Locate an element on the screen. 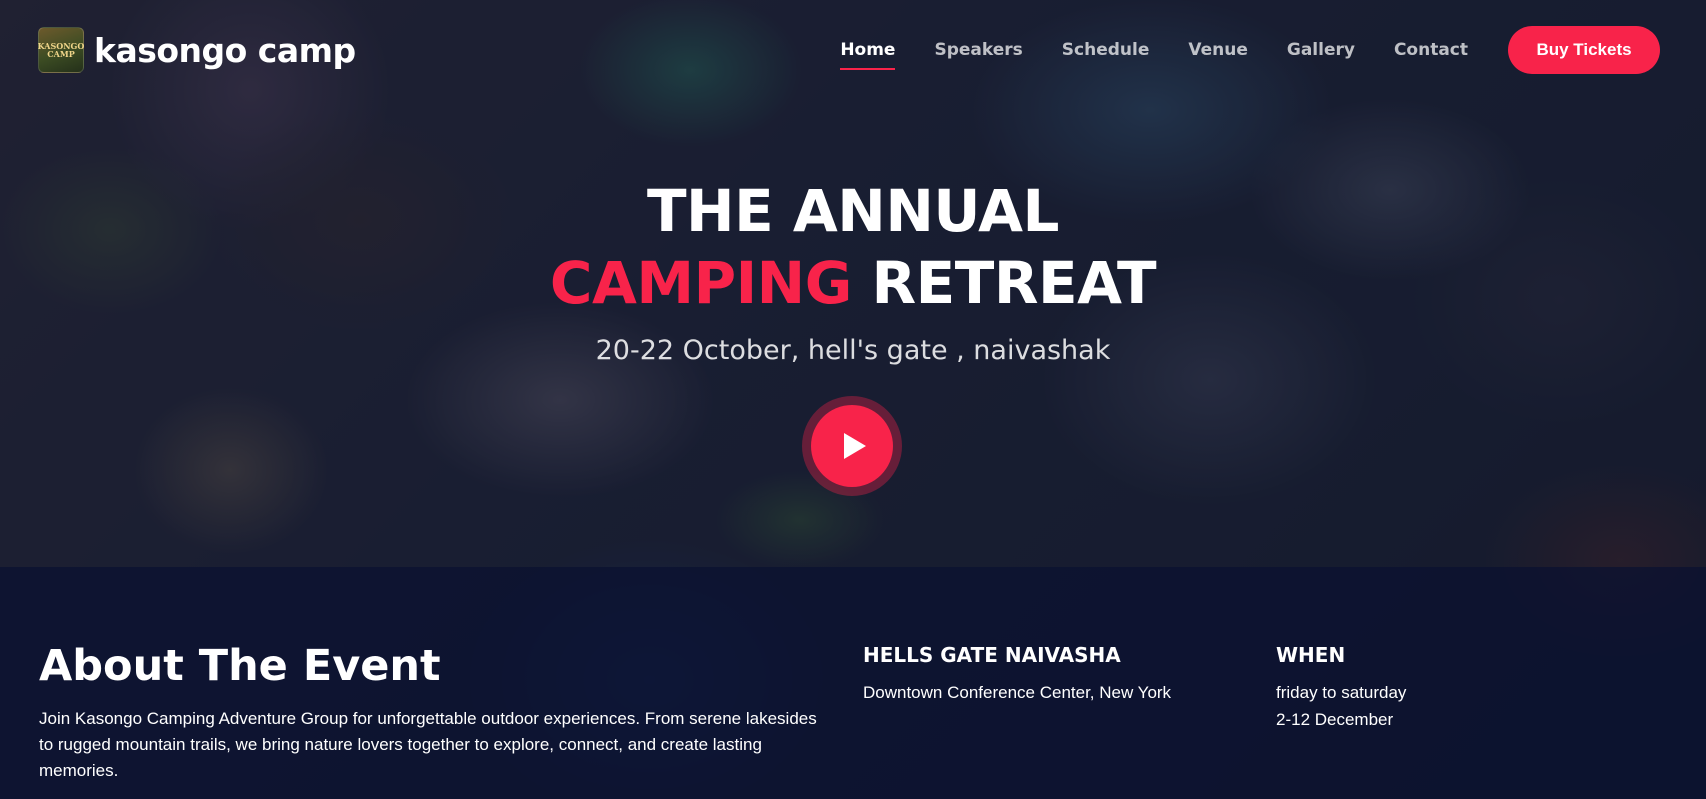 Image resolution: width=1706 pixels, height=799 pixels. play-button-inner is located at coordinates (852, 446).